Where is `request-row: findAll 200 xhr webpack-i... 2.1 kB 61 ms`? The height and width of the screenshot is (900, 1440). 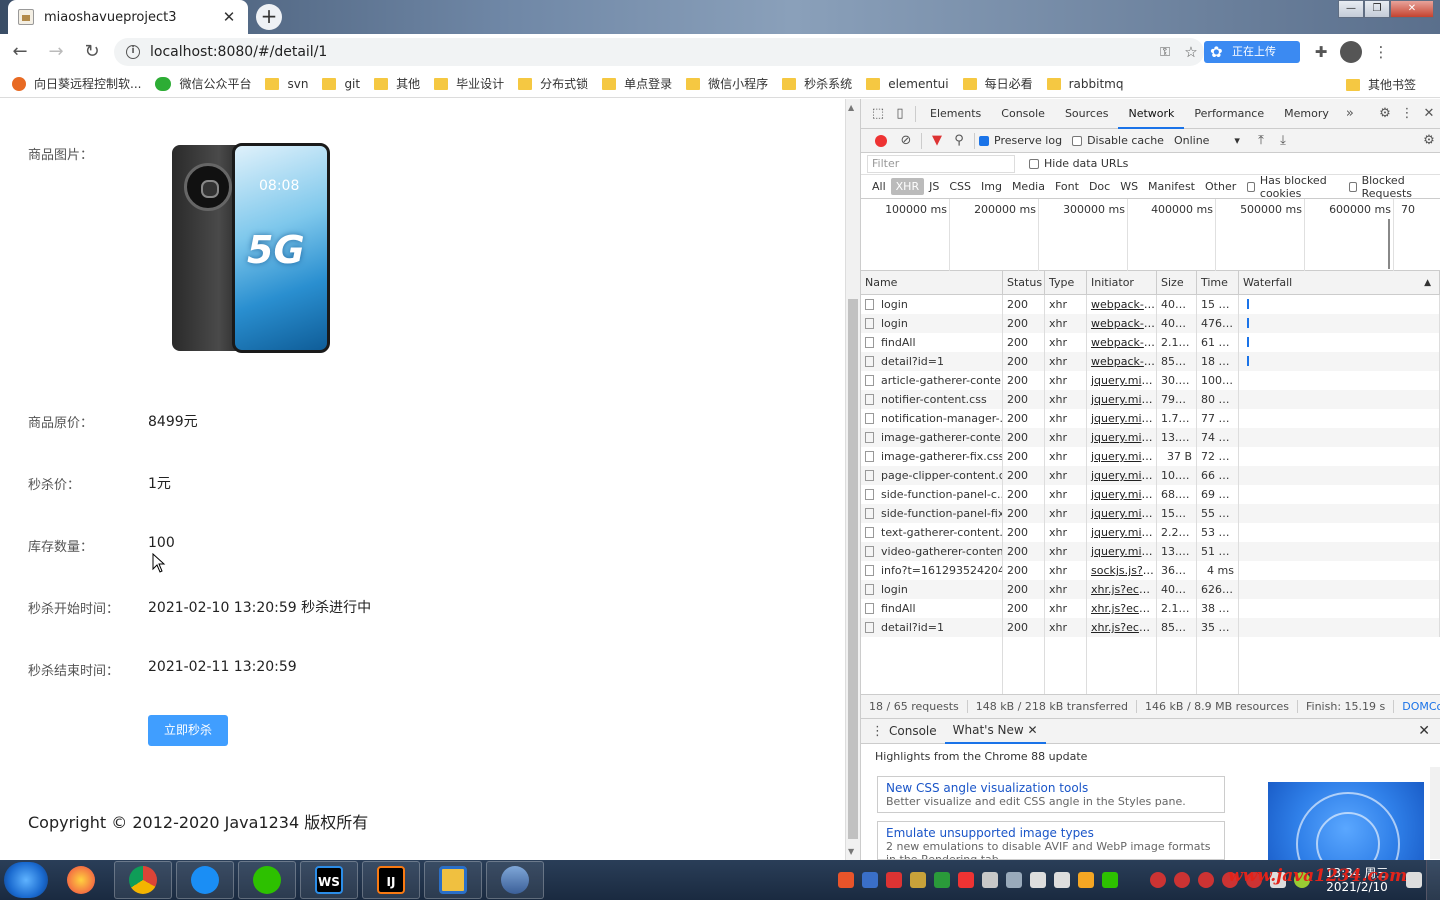
request-row: findAll 200 xhr webpack-i... 2.1 kB 61 ms is located at coordinates (1150, 342).